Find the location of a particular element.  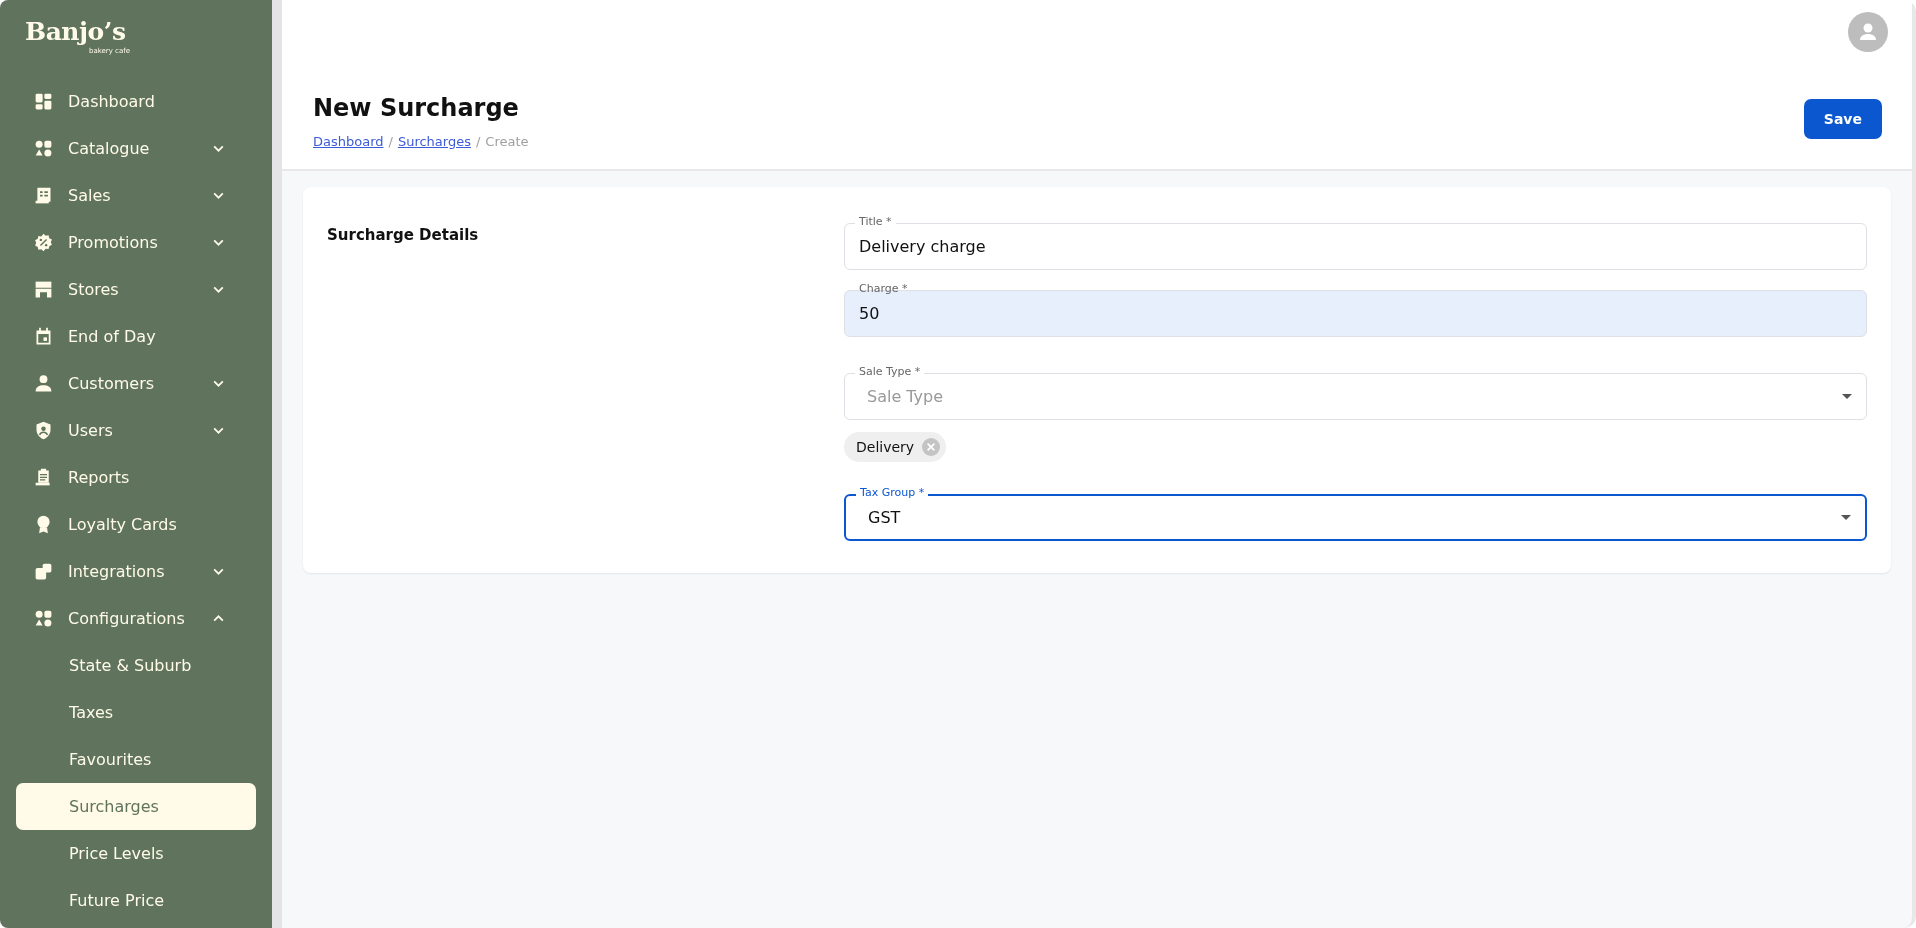

nav-subitem: Favourites is located at coordinates (136, 759).